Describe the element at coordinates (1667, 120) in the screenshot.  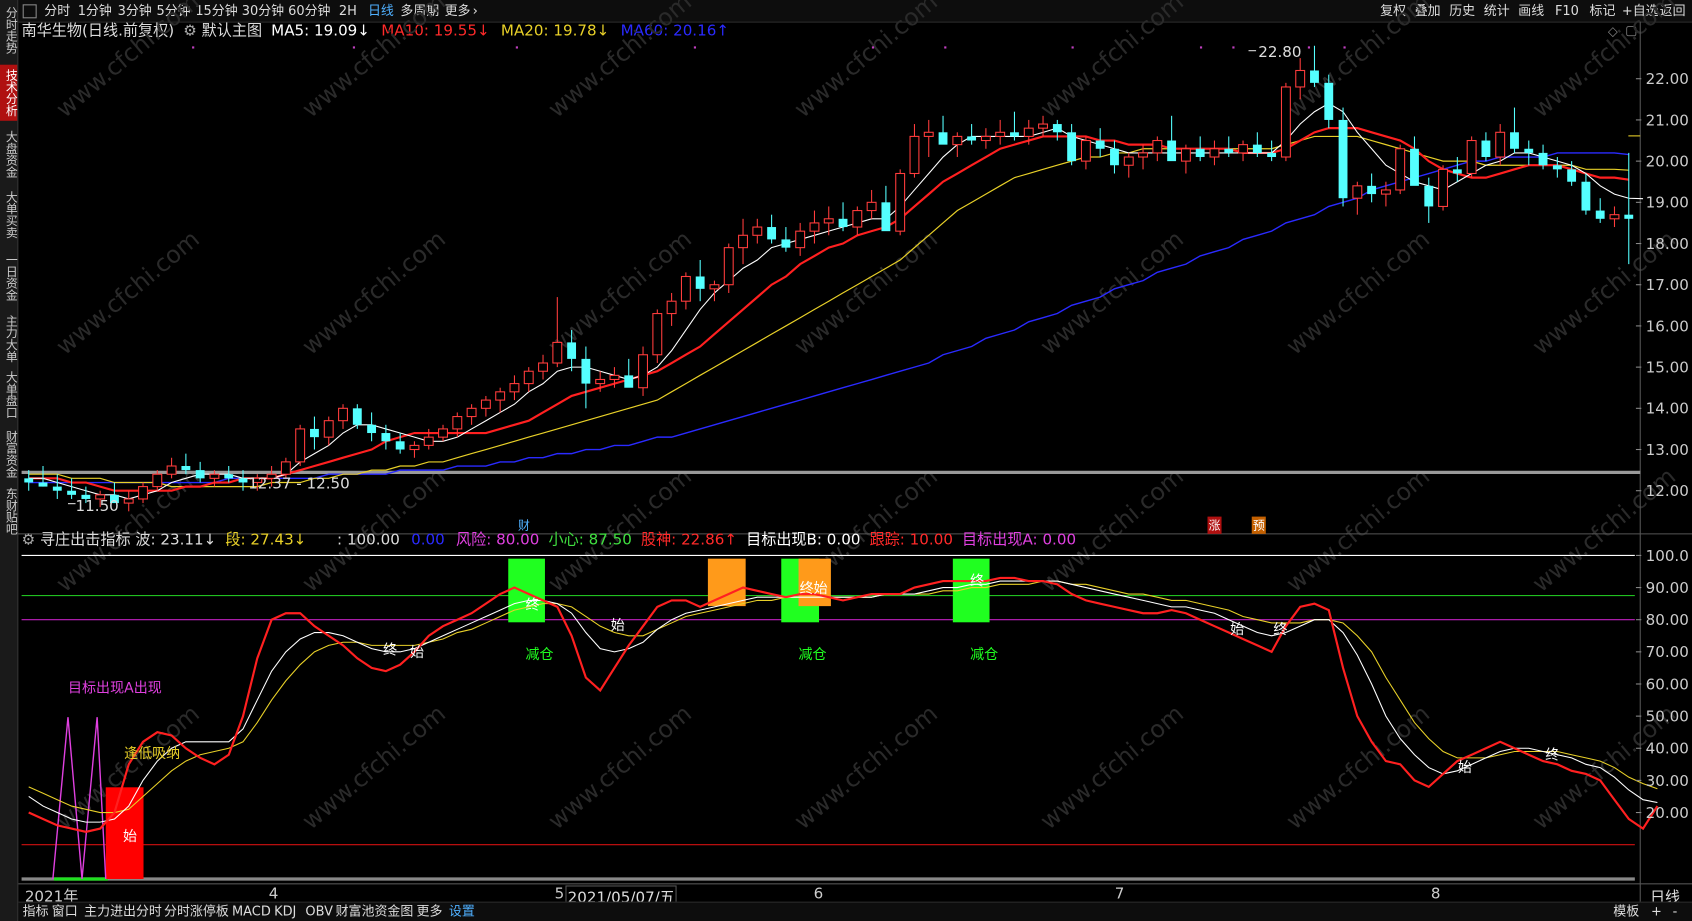
I see `price-tick-label: 21.00` at that location.